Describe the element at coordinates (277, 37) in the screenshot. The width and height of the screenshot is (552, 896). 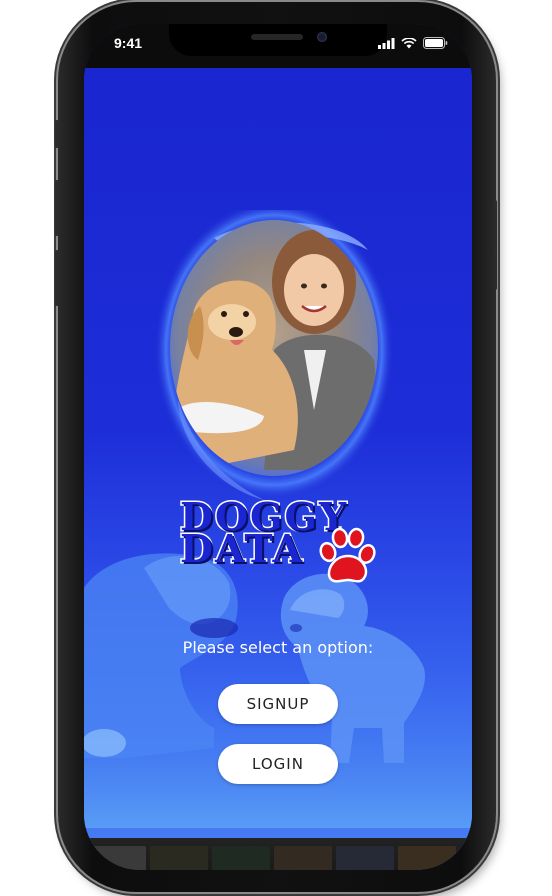
I see `speaker-grille` at that location.